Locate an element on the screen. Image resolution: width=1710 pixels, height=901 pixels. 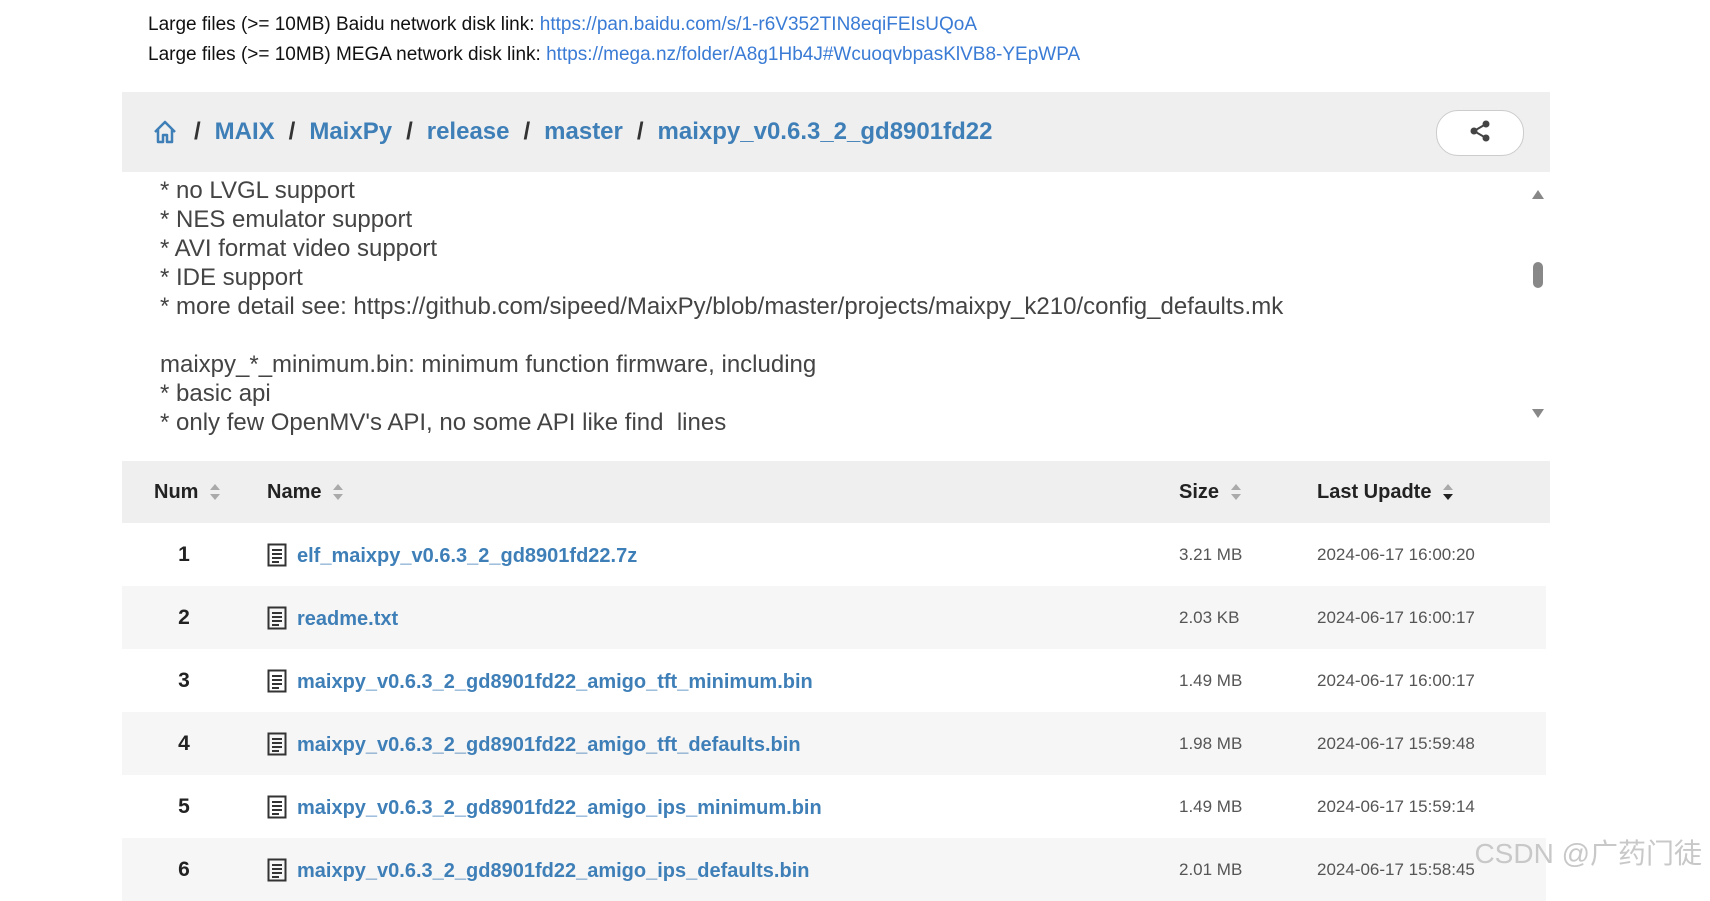
row-num: 6 is located at coordinates (184, 869).